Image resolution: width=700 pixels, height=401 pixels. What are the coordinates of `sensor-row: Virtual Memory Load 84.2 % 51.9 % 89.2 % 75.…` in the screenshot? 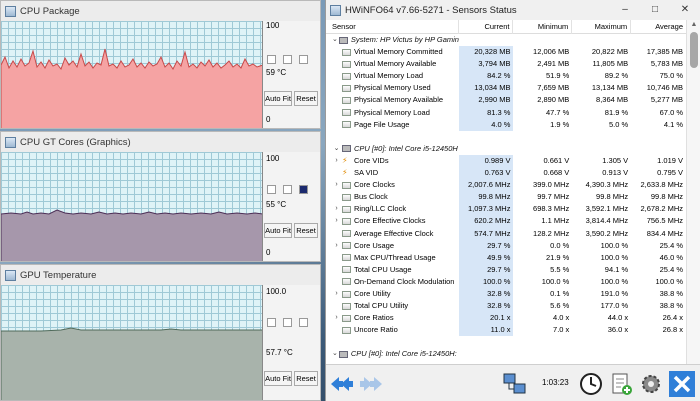 It's located at (506, 76).